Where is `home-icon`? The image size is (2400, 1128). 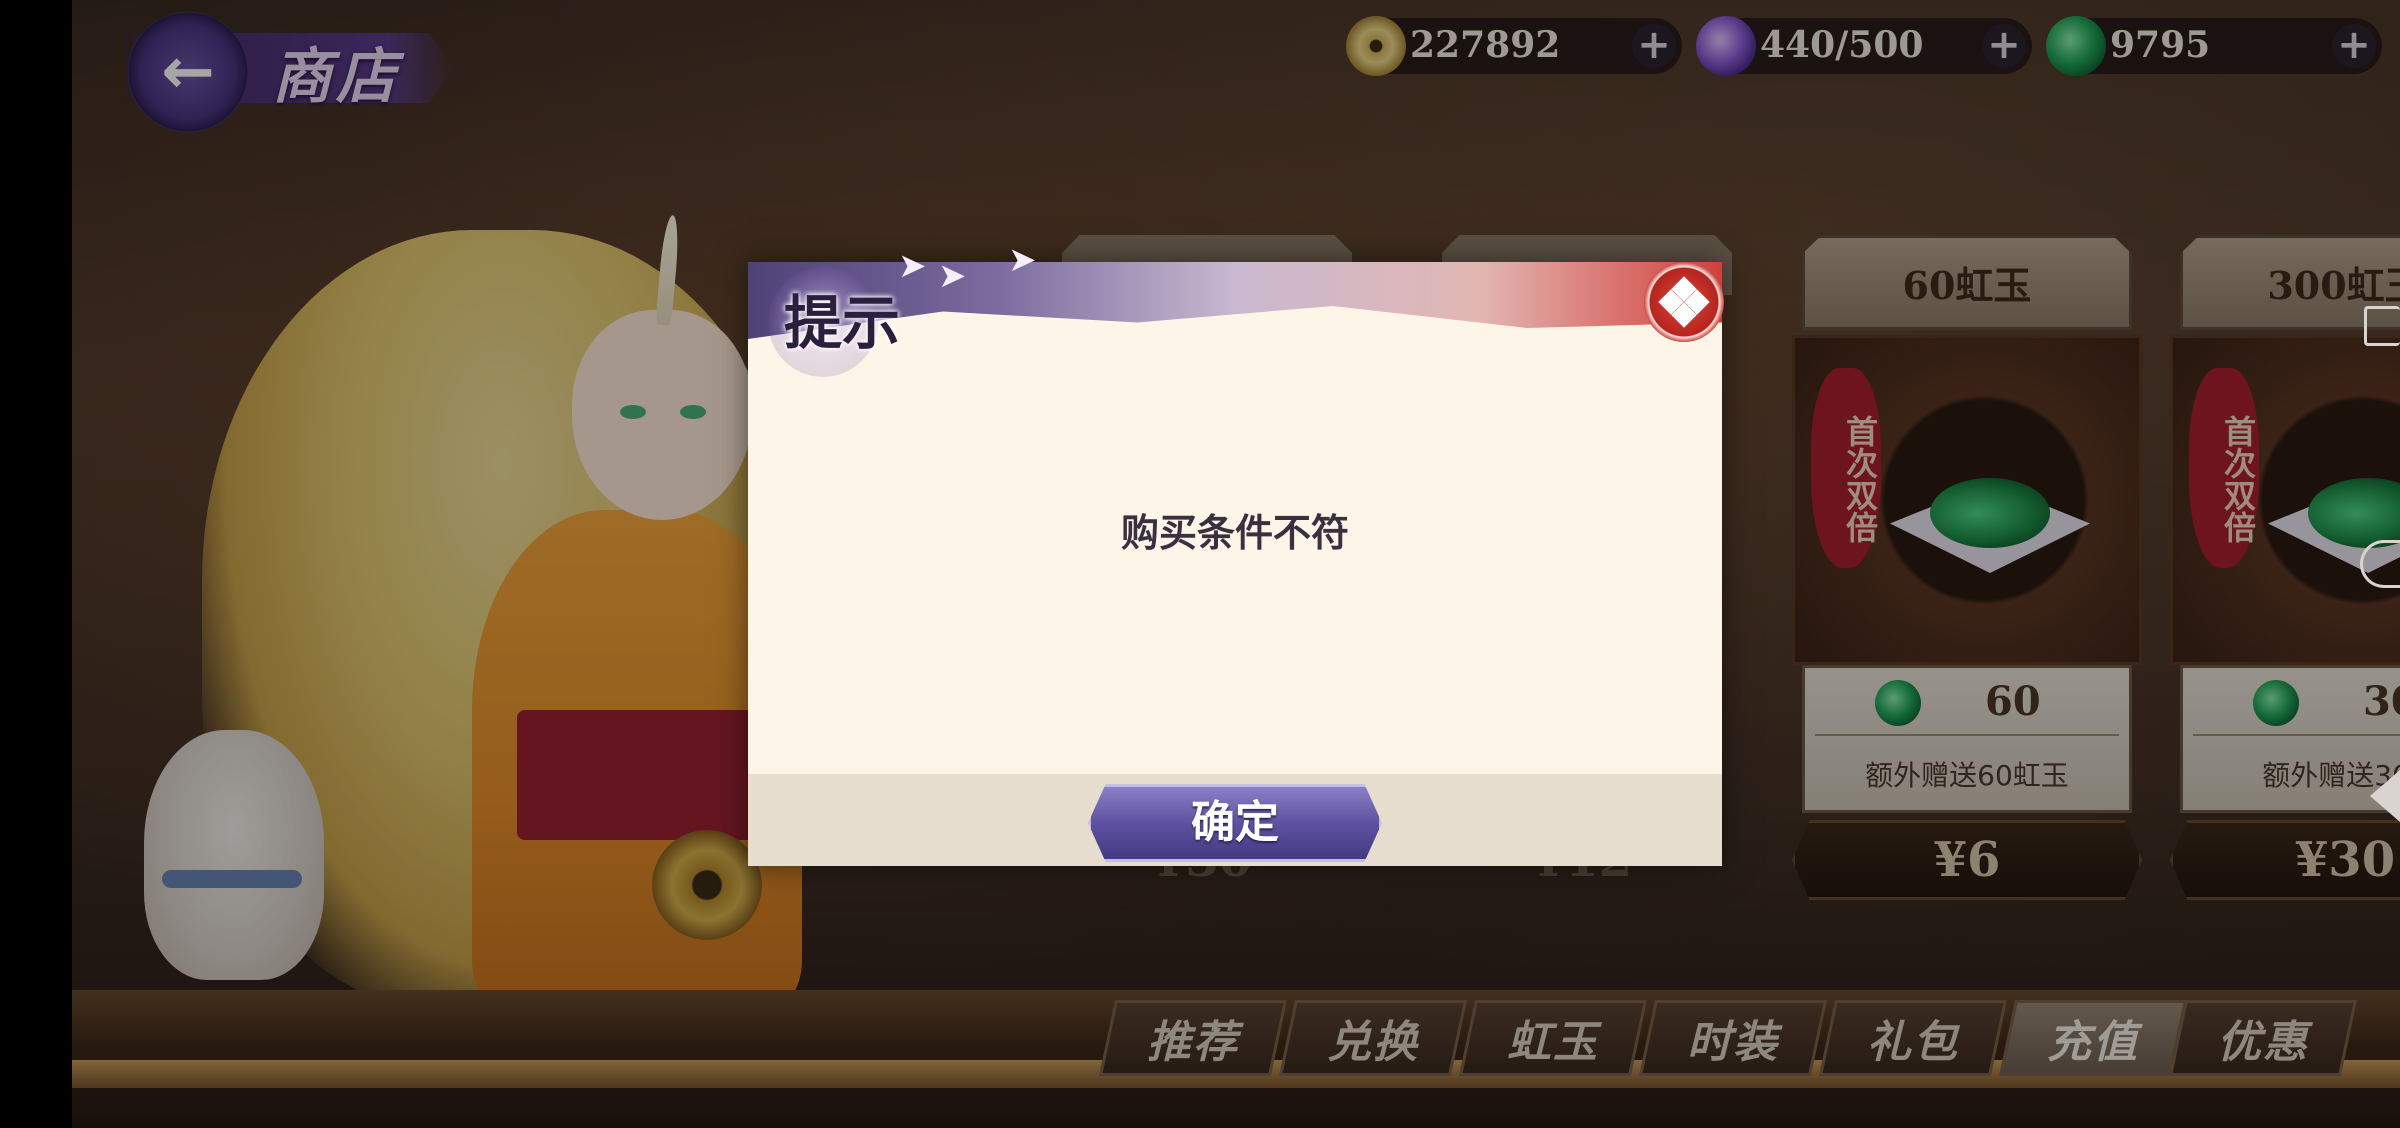
home-icon is located at coordinates (2380, 564).